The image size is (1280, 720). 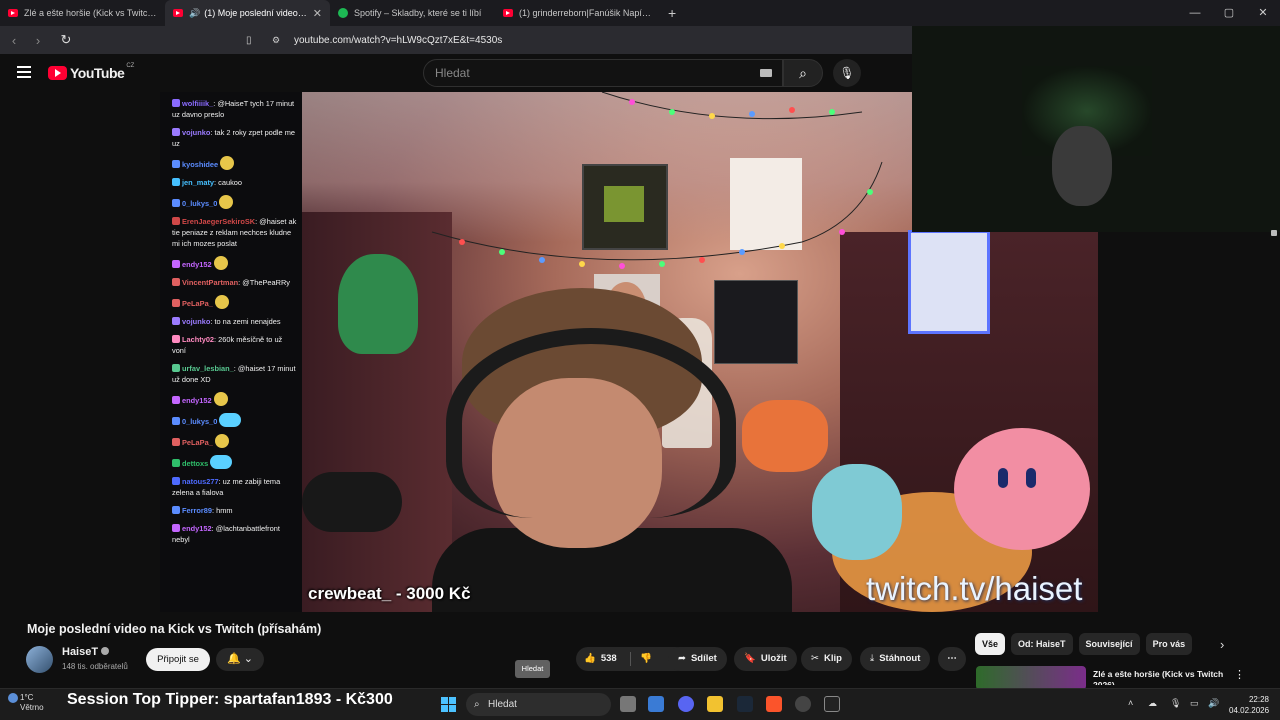 What do you see at coordinates (26, 703) in the screenshot?
I see `weather-widget: 1°C Větrno` at bounding box center [26, 703].